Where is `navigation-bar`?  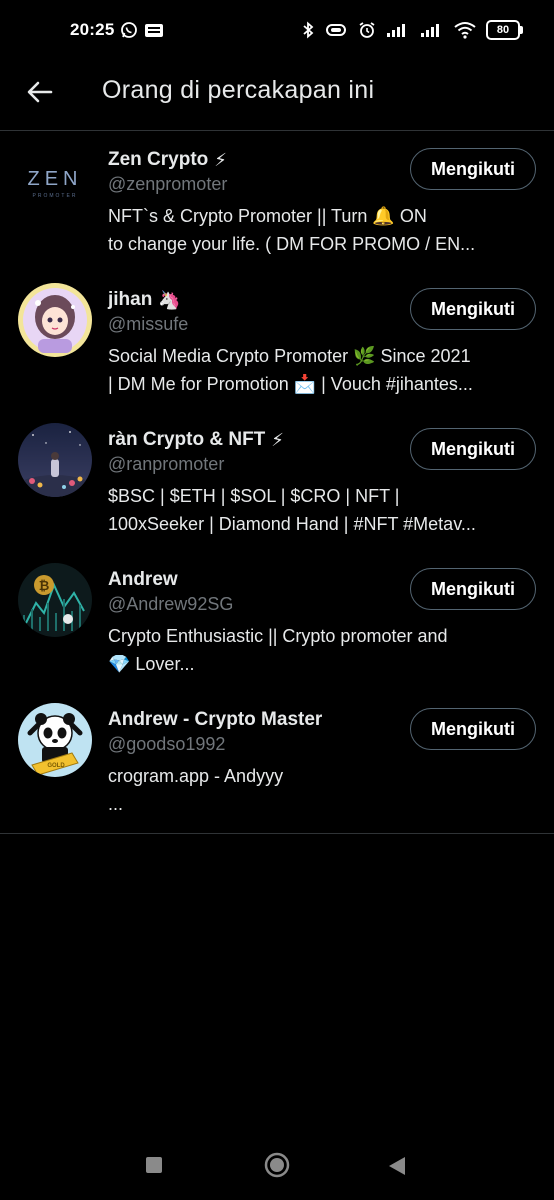 navigation-bar is located at coordinates (277, 1167).